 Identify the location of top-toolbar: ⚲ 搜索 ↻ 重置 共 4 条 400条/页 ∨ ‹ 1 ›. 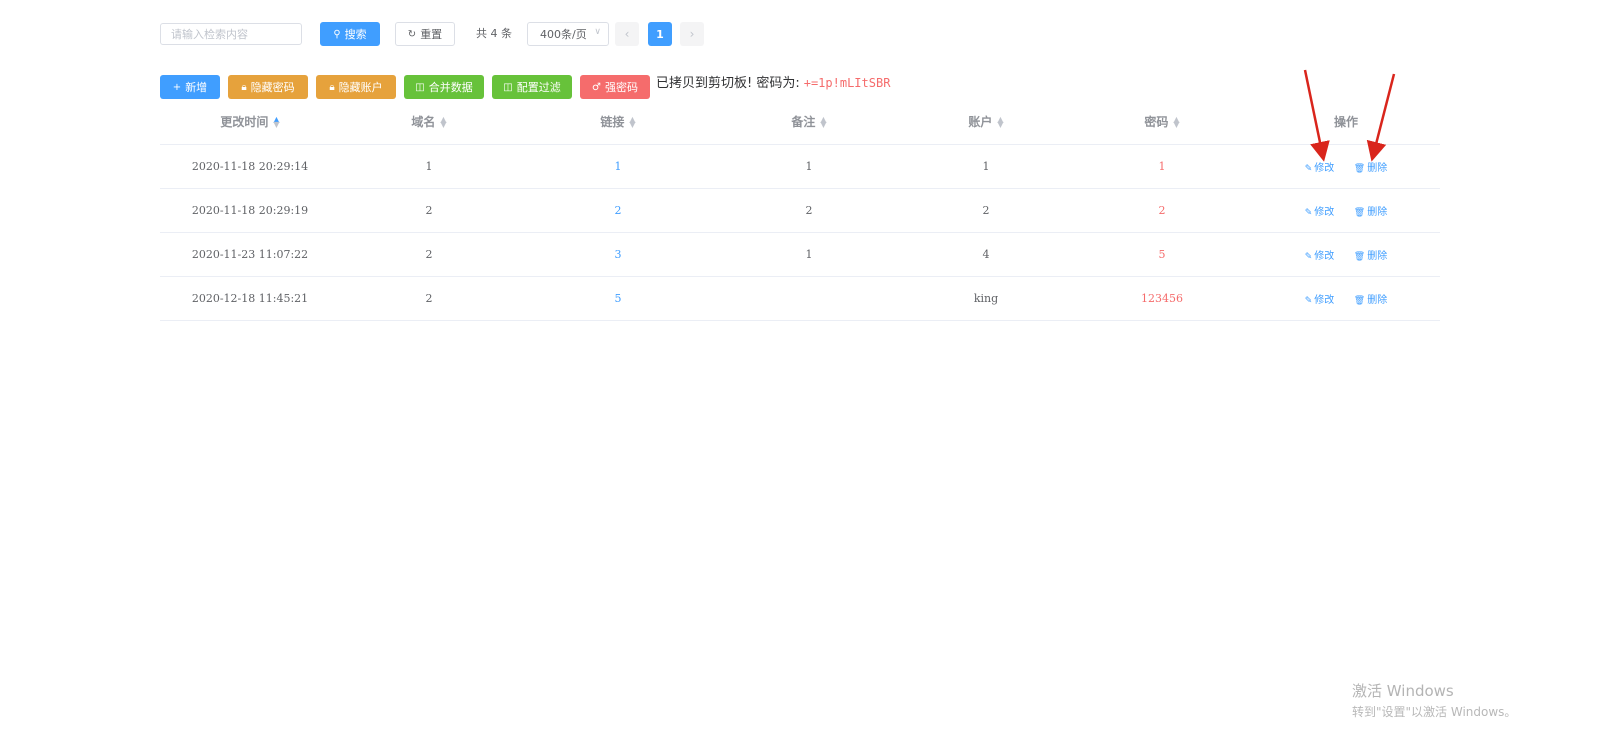
(432, 34).